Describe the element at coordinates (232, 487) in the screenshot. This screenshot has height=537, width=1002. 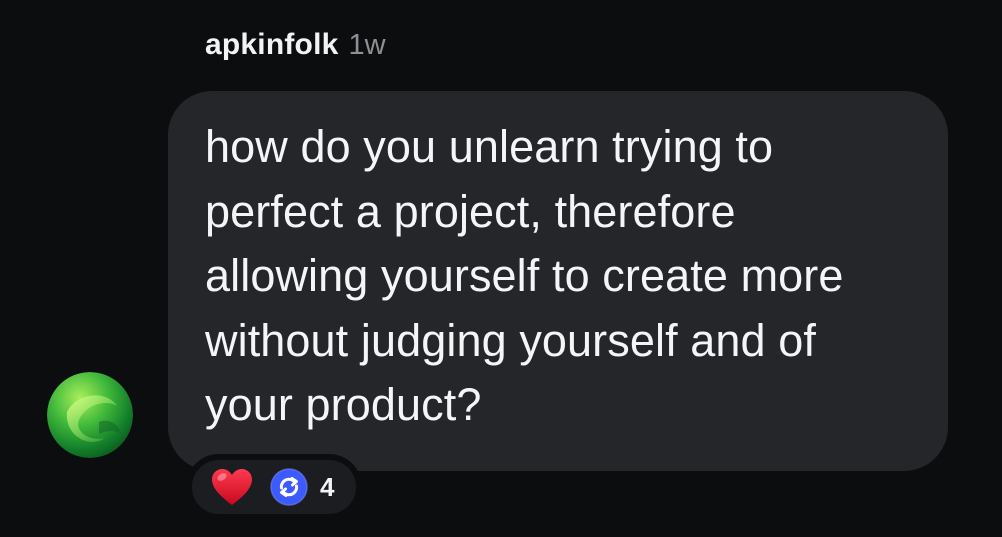
I see `heart-icon` at that location.